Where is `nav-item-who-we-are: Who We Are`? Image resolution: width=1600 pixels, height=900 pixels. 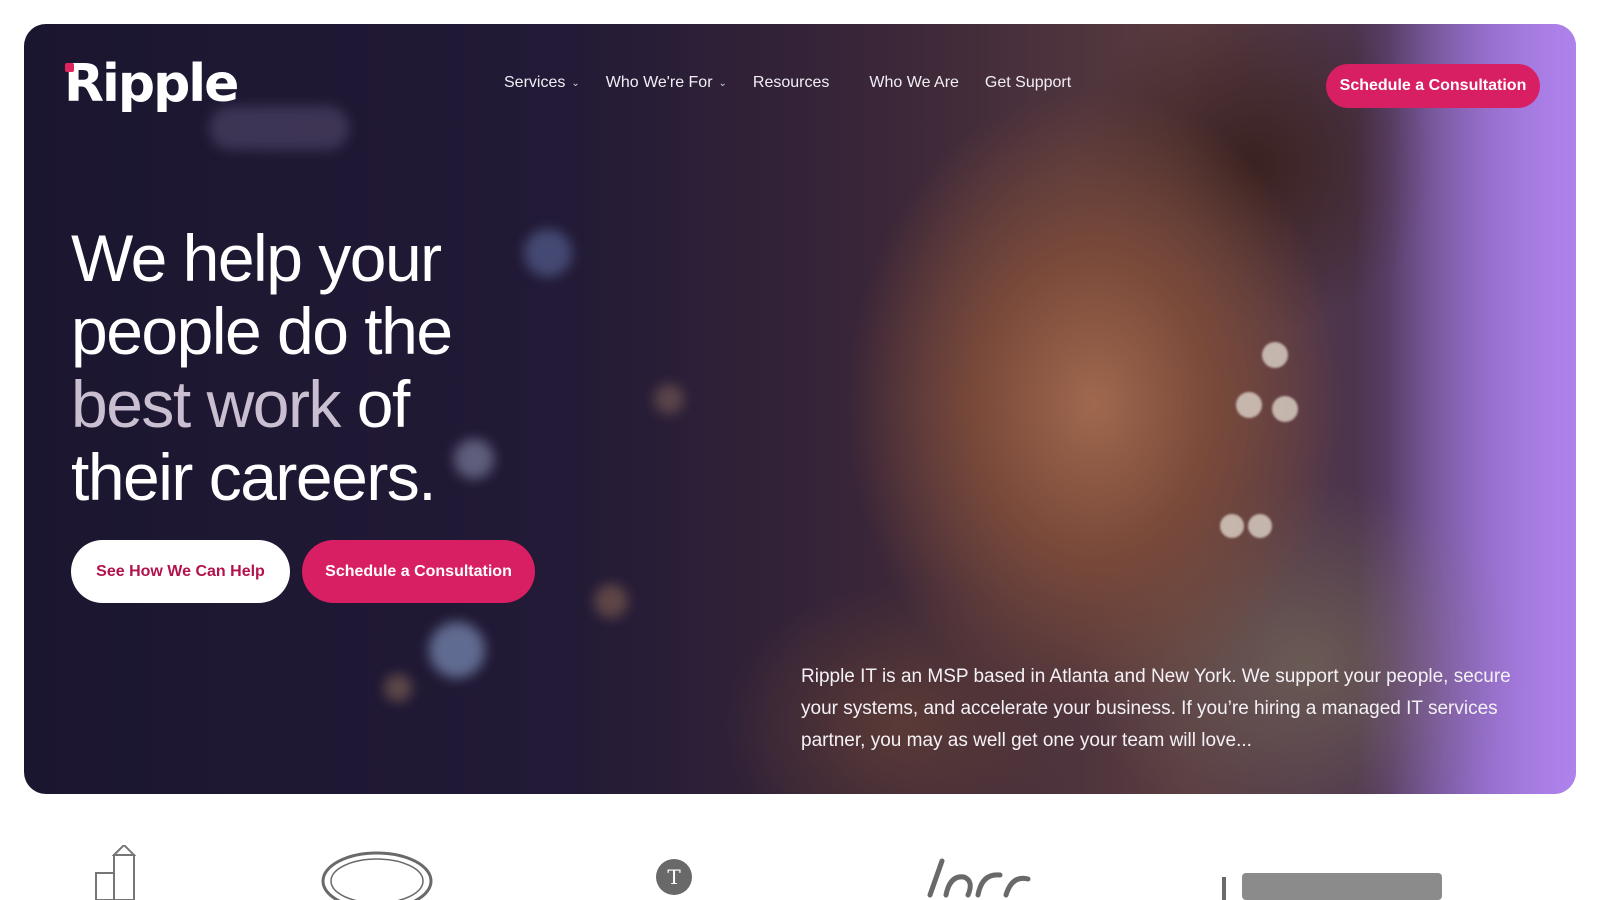 nav-item-who-we-are: Who We Are is located at coordinates (914, 83).